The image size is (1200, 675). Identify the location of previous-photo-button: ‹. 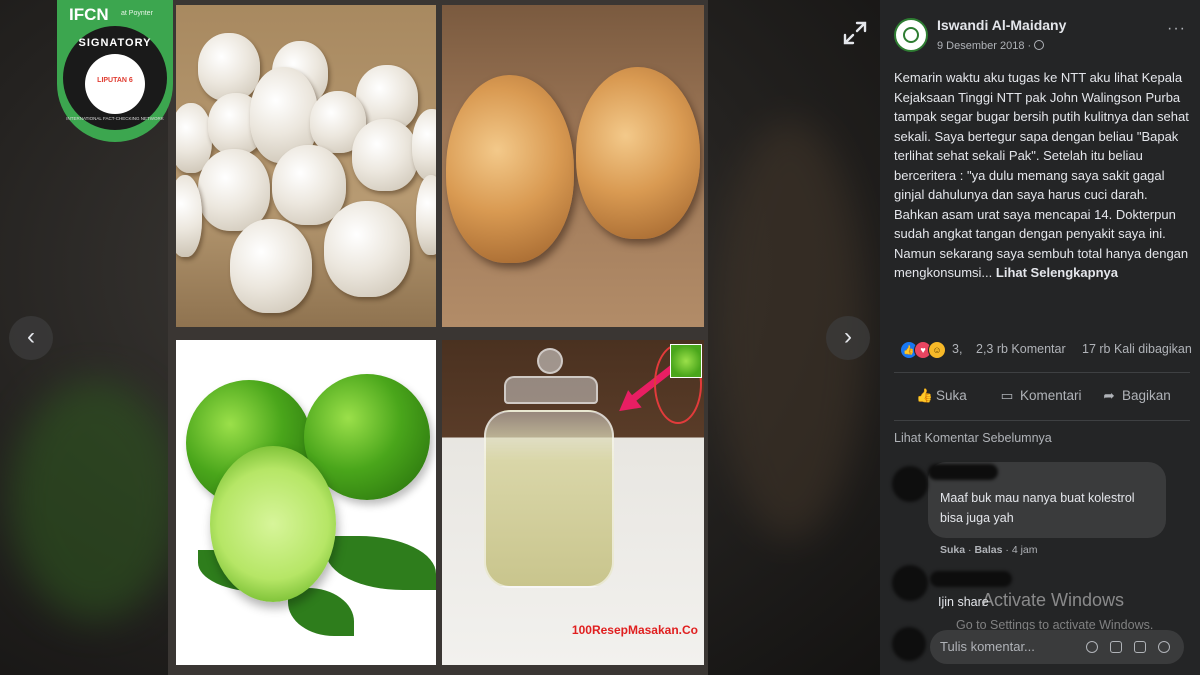
(31, 338).